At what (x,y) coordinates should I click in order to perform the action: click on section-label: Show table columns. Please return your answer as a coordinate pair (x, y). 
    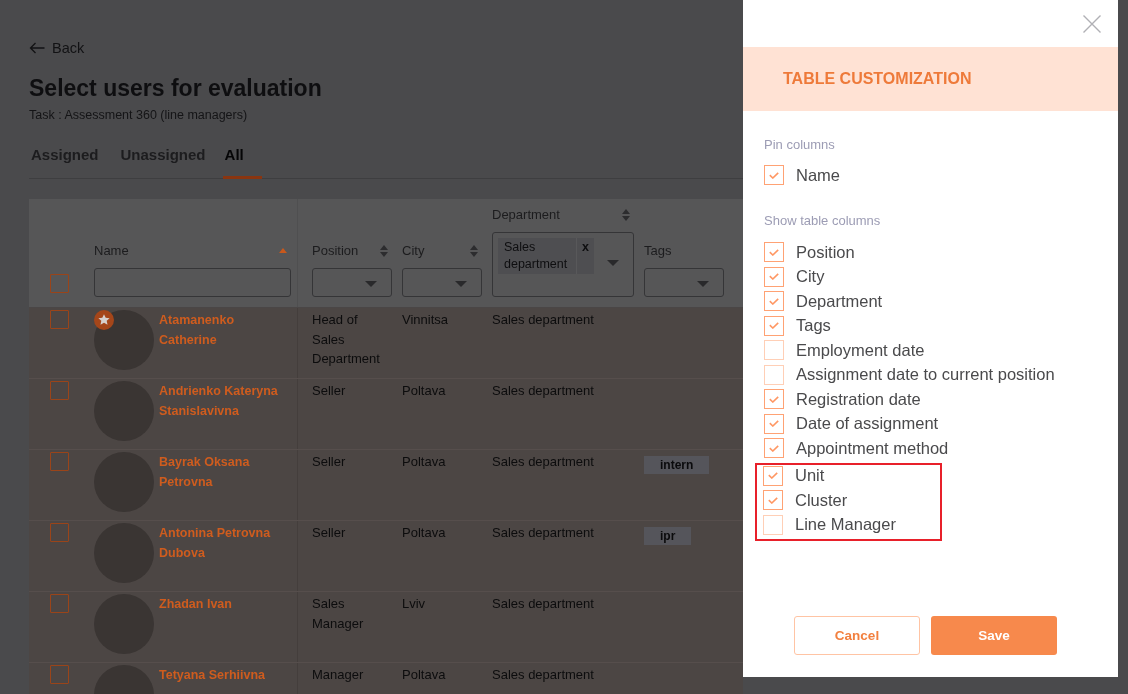
    Looking at the image, I should click on (822, 220).